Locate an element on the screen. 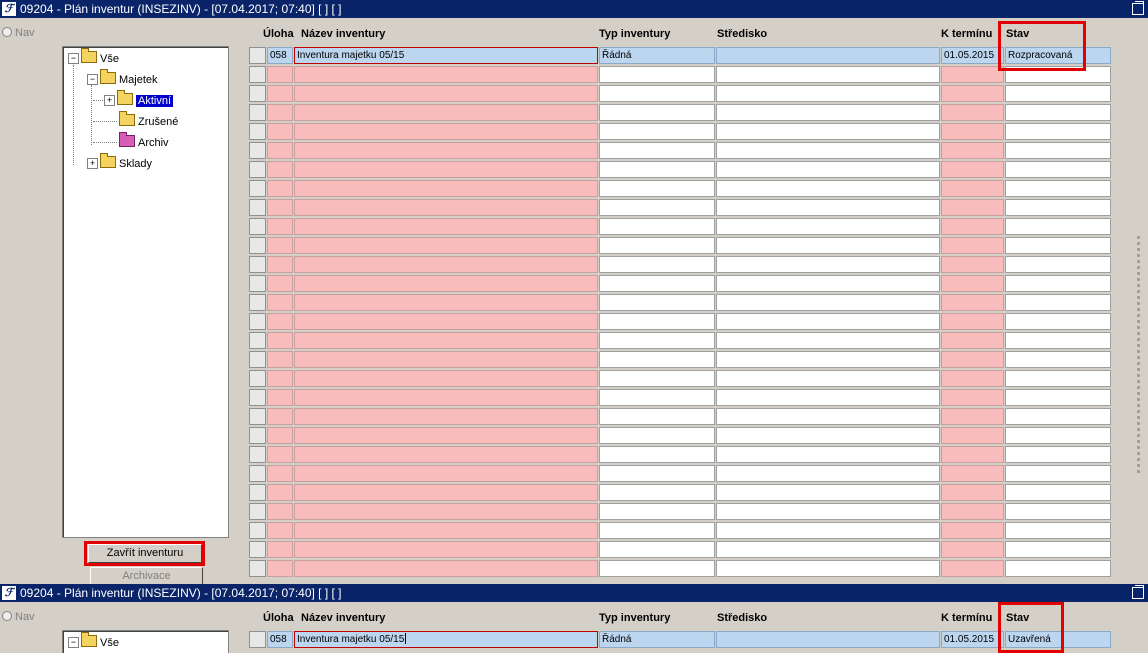 This screenshot has height=653, width=1148. nav-toggle: Nav is located at coordinates (18, 33).